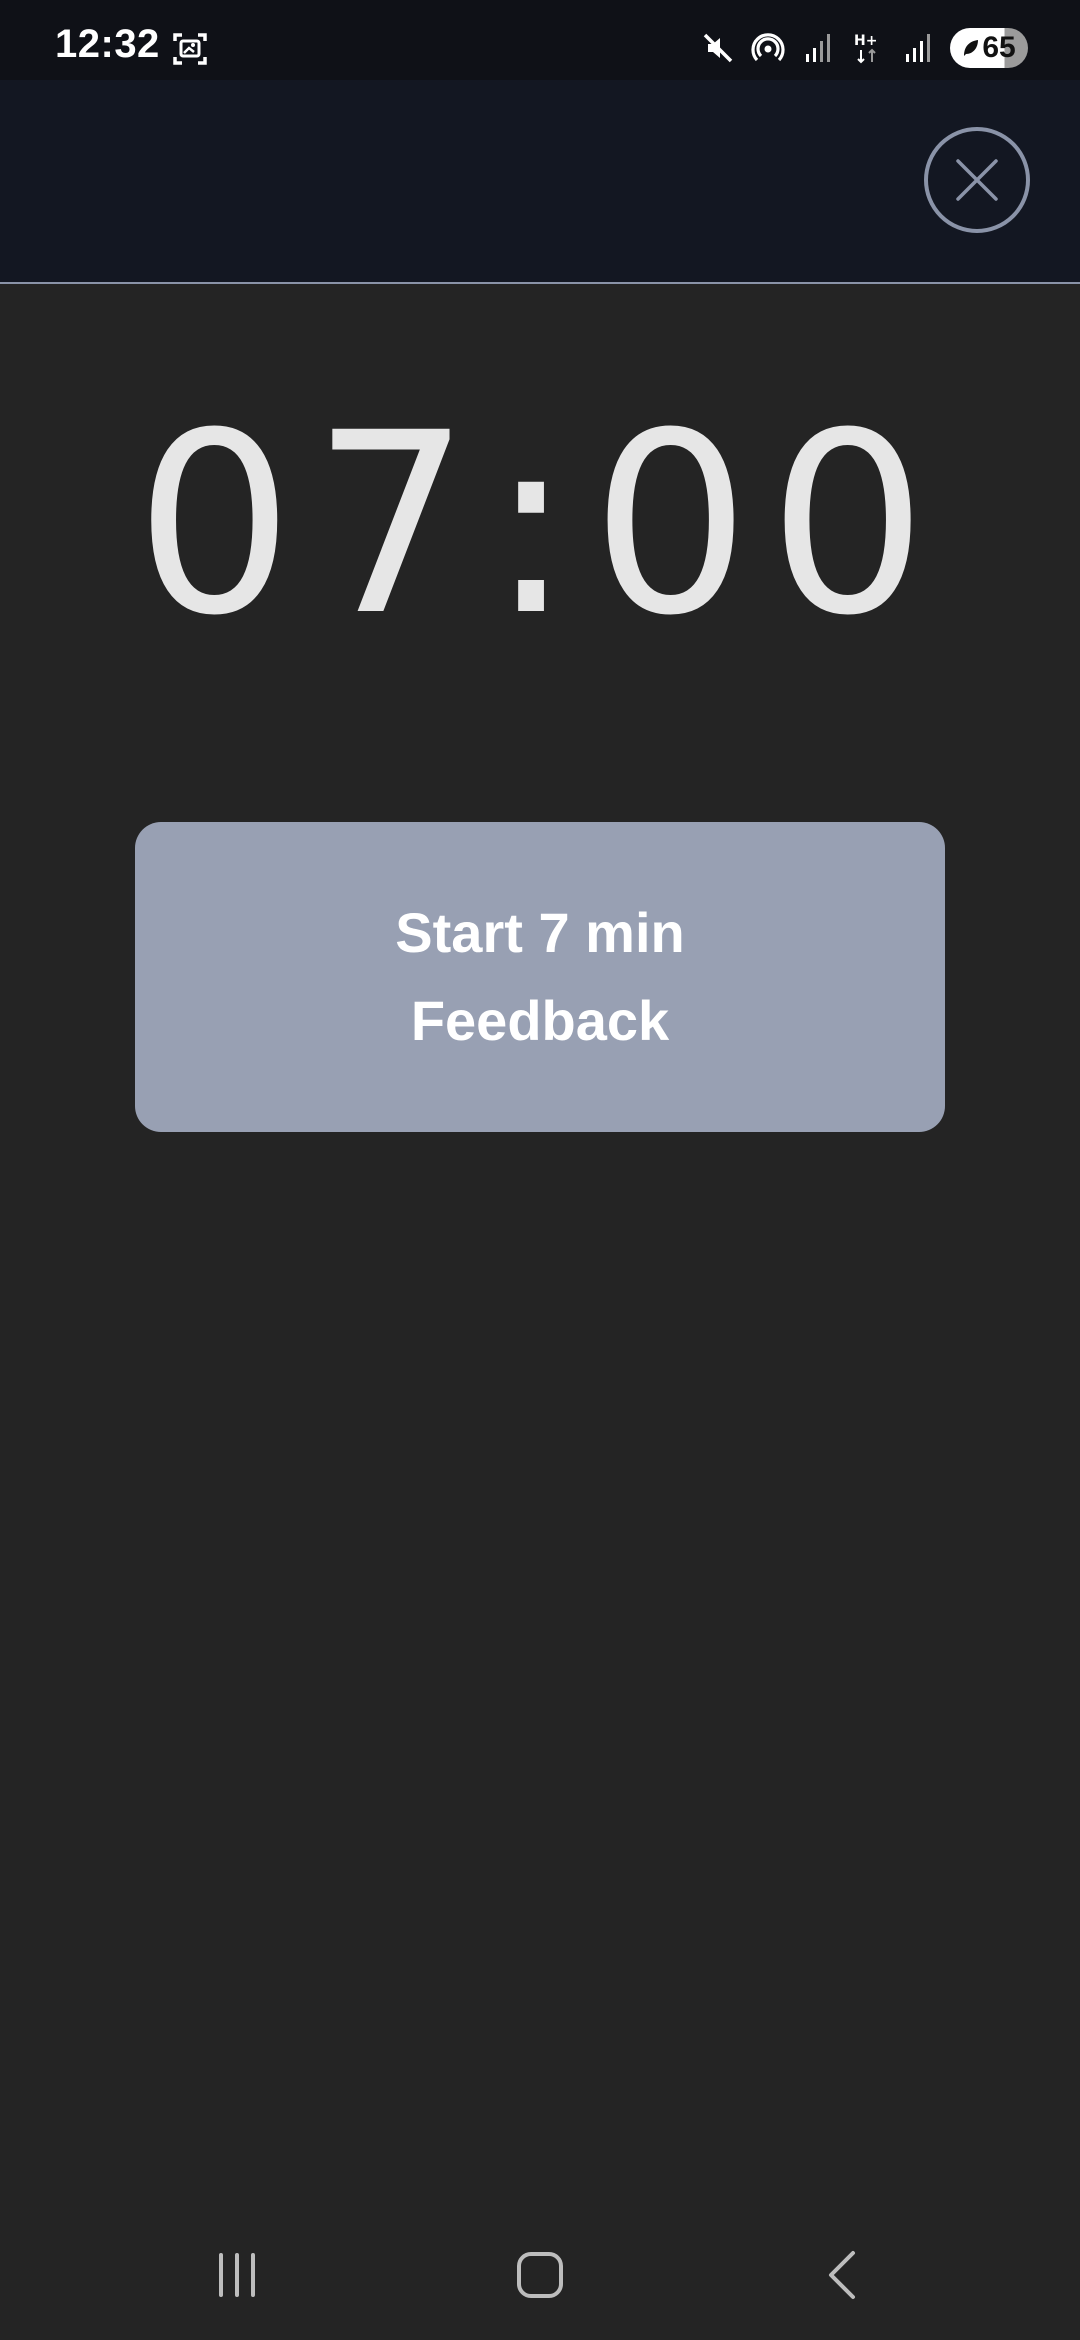  I want to click on hotspot-icon, so click(768, 47).